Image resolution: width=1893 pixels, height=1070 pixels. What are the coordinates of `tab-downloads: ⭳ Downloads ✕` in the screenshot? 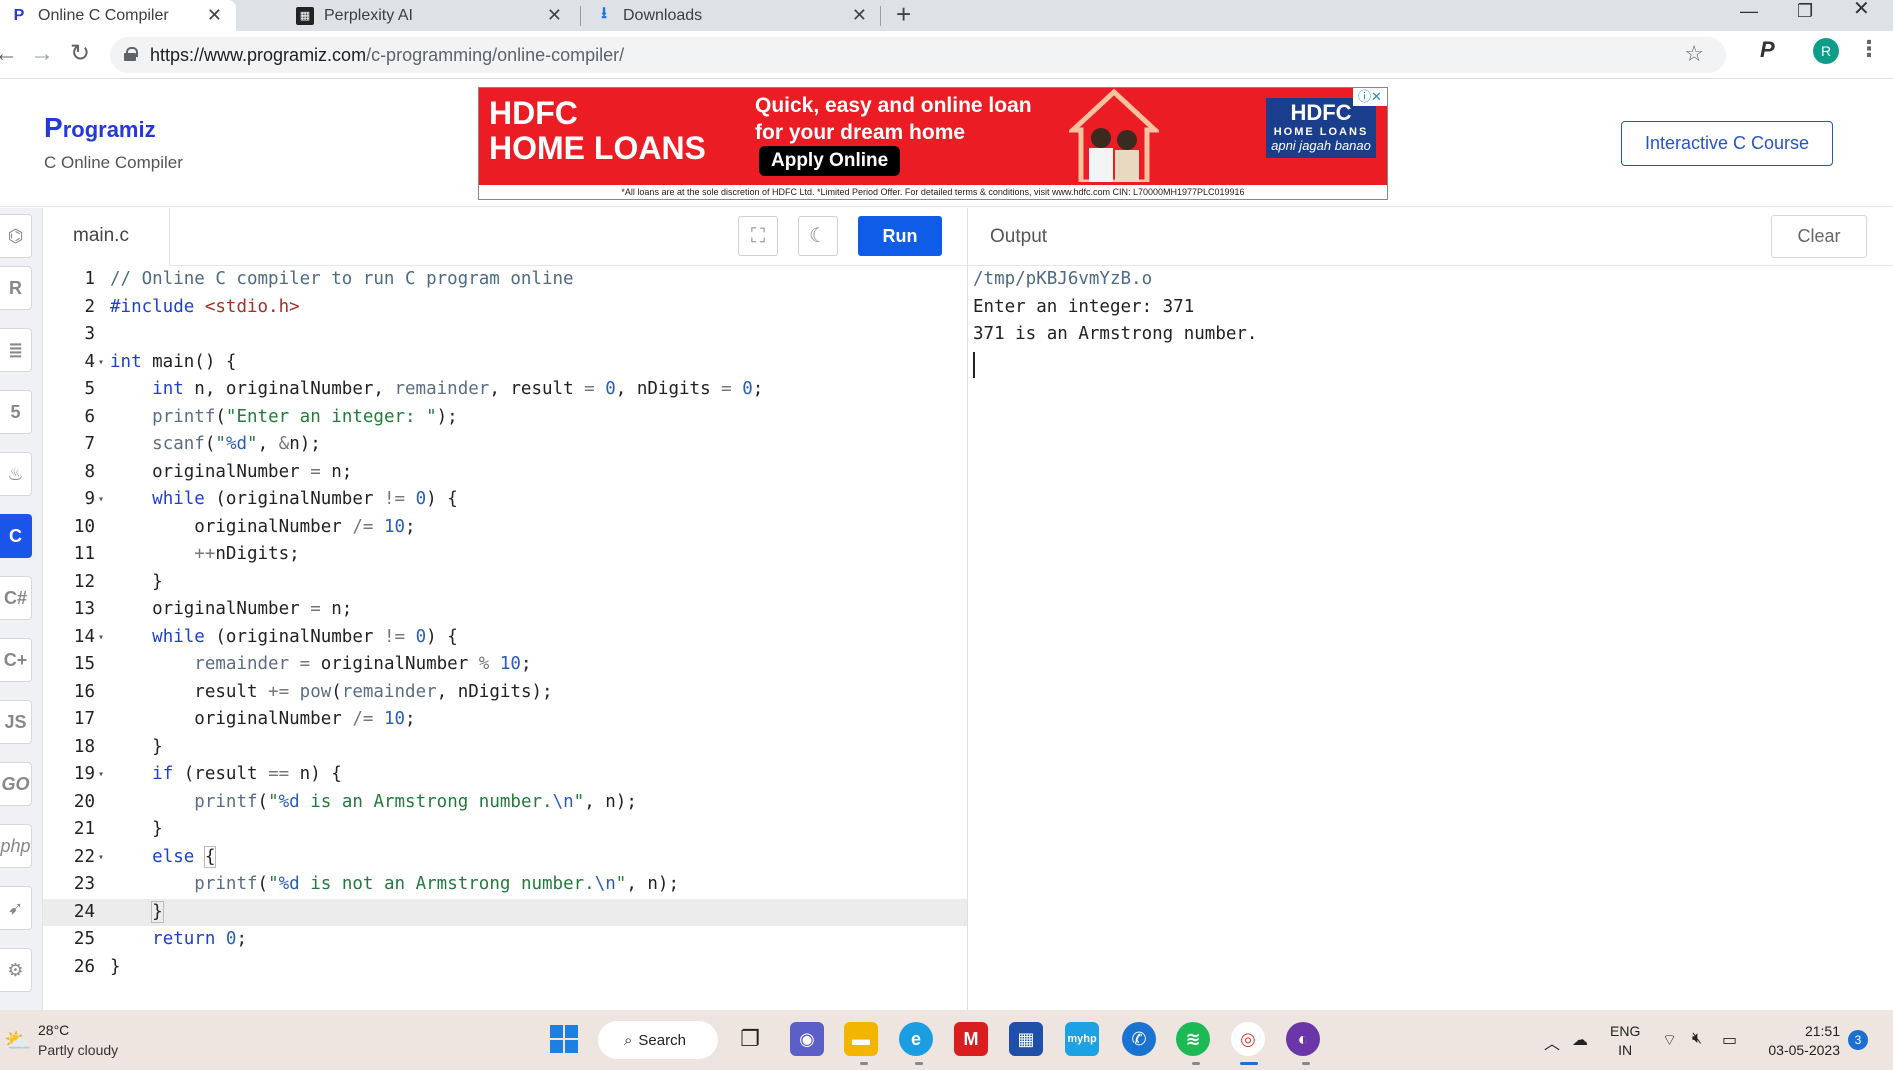 It's located at (733, 15).